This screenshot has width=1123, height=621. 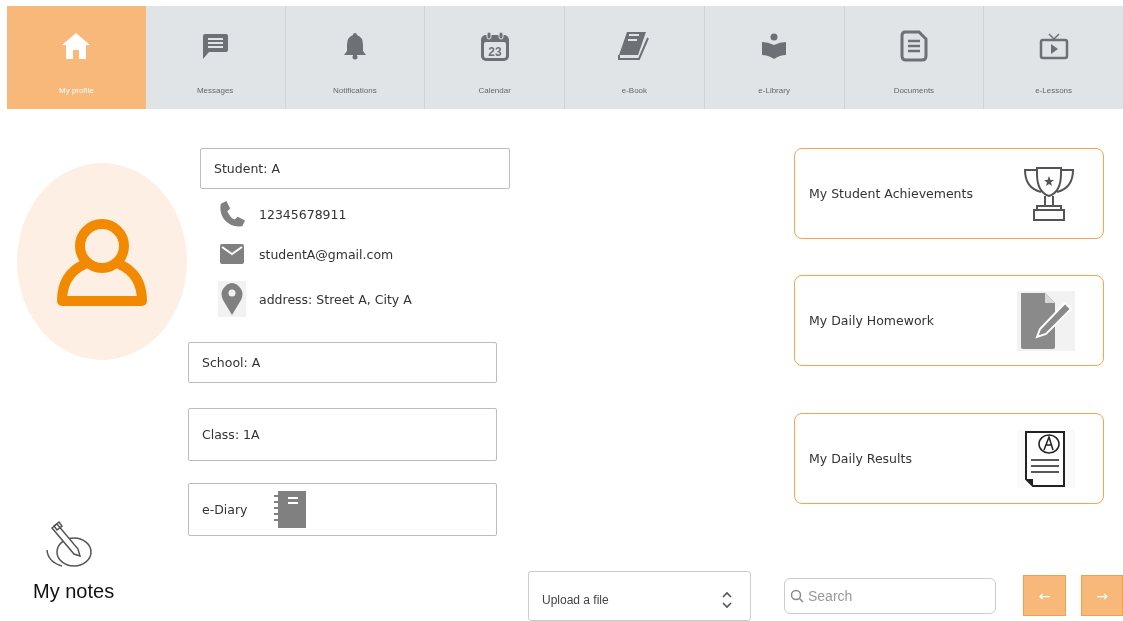 What do you see at coordinates (289, 509) in the screenshot?
I see `notebook-icon` at bounding box center [289, 509].